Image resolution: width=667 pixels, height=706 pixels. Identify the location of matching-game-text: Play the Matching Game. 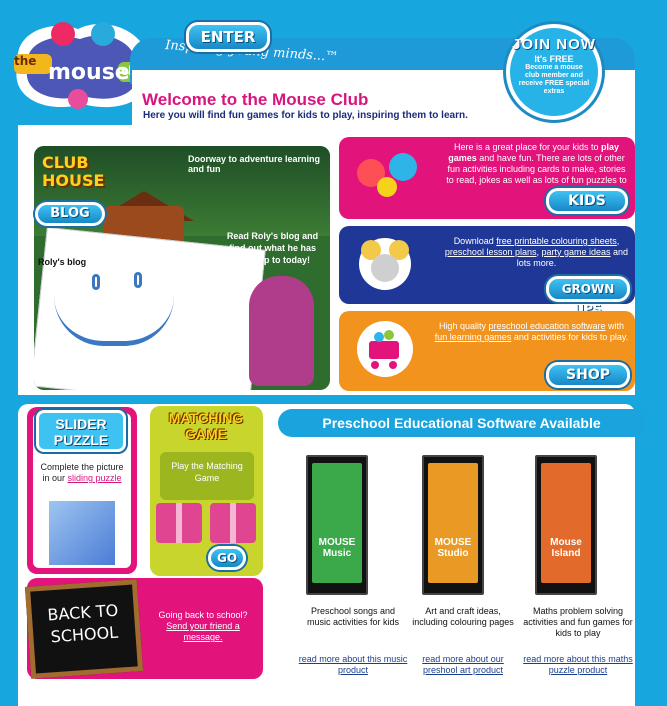
(207, 476).